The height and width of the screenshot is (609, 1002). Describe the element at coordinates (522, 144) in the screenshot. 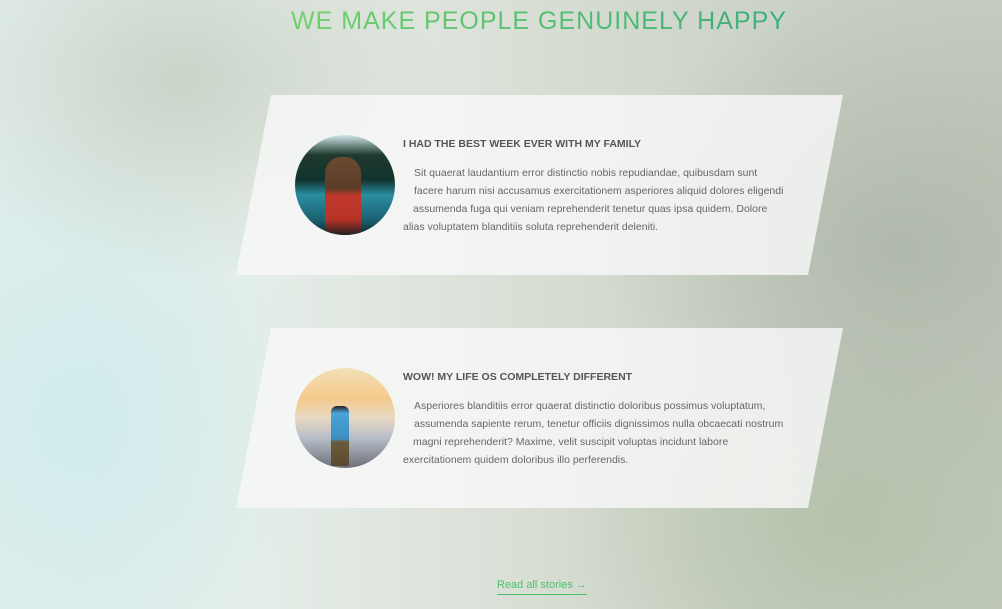

I see `story-heading: I HAD THE BEST WEEK EVER WITH MY FAMILY` at that location.